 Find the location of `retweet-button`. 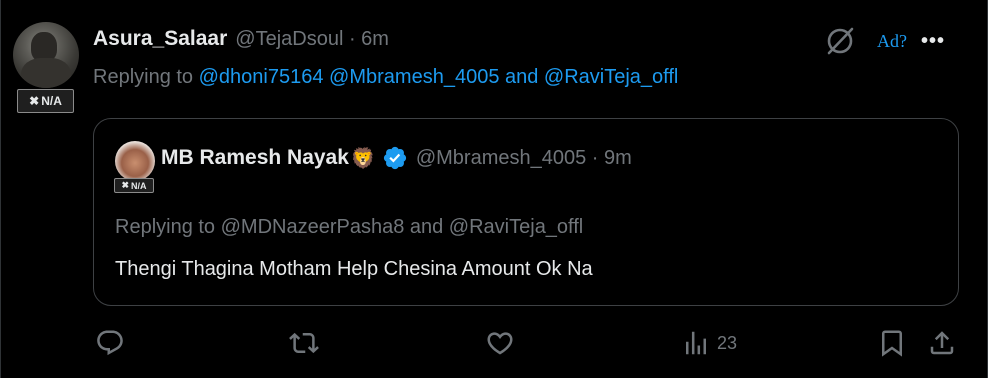

retweet-button is located at coordinates (304, 343).